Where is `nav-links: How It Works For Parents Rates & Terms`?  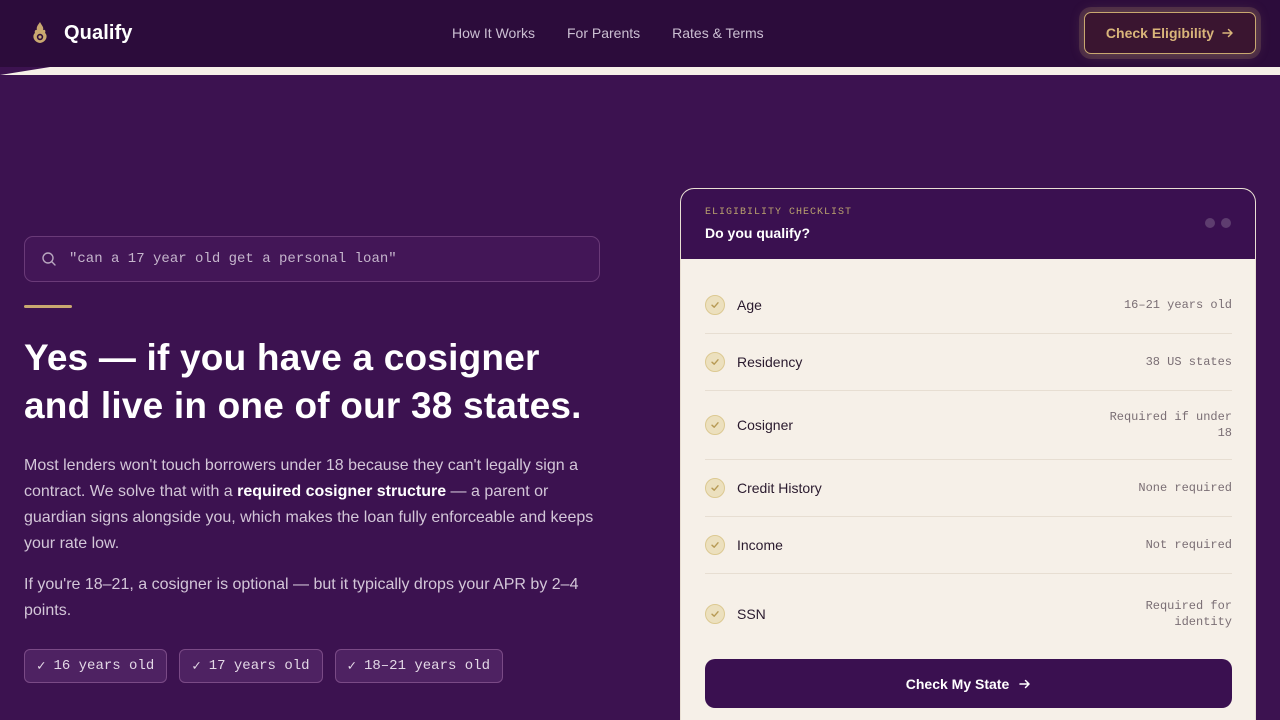 nav-links: How It Works For Parents Rates & Terms is located at coordinates (608, 33).